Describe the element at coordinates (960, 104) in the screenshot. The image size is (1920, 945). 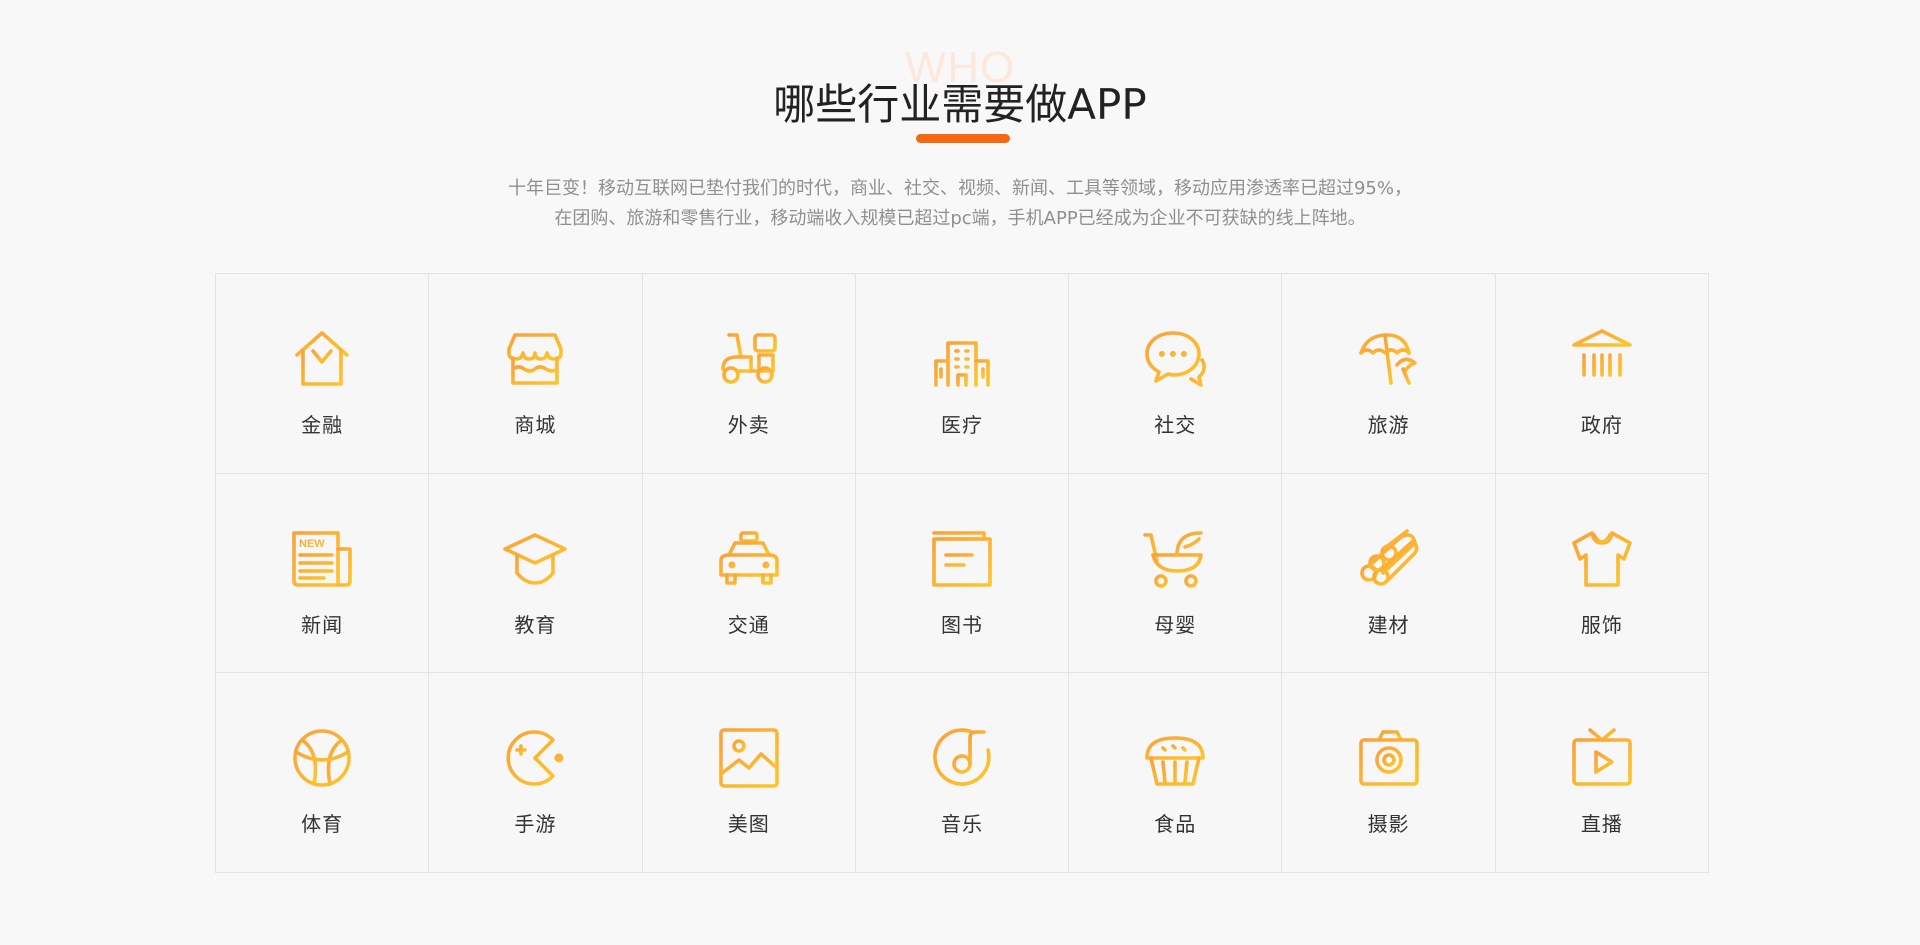
I see `page-title: 哪些行业需要做APP` at that location.